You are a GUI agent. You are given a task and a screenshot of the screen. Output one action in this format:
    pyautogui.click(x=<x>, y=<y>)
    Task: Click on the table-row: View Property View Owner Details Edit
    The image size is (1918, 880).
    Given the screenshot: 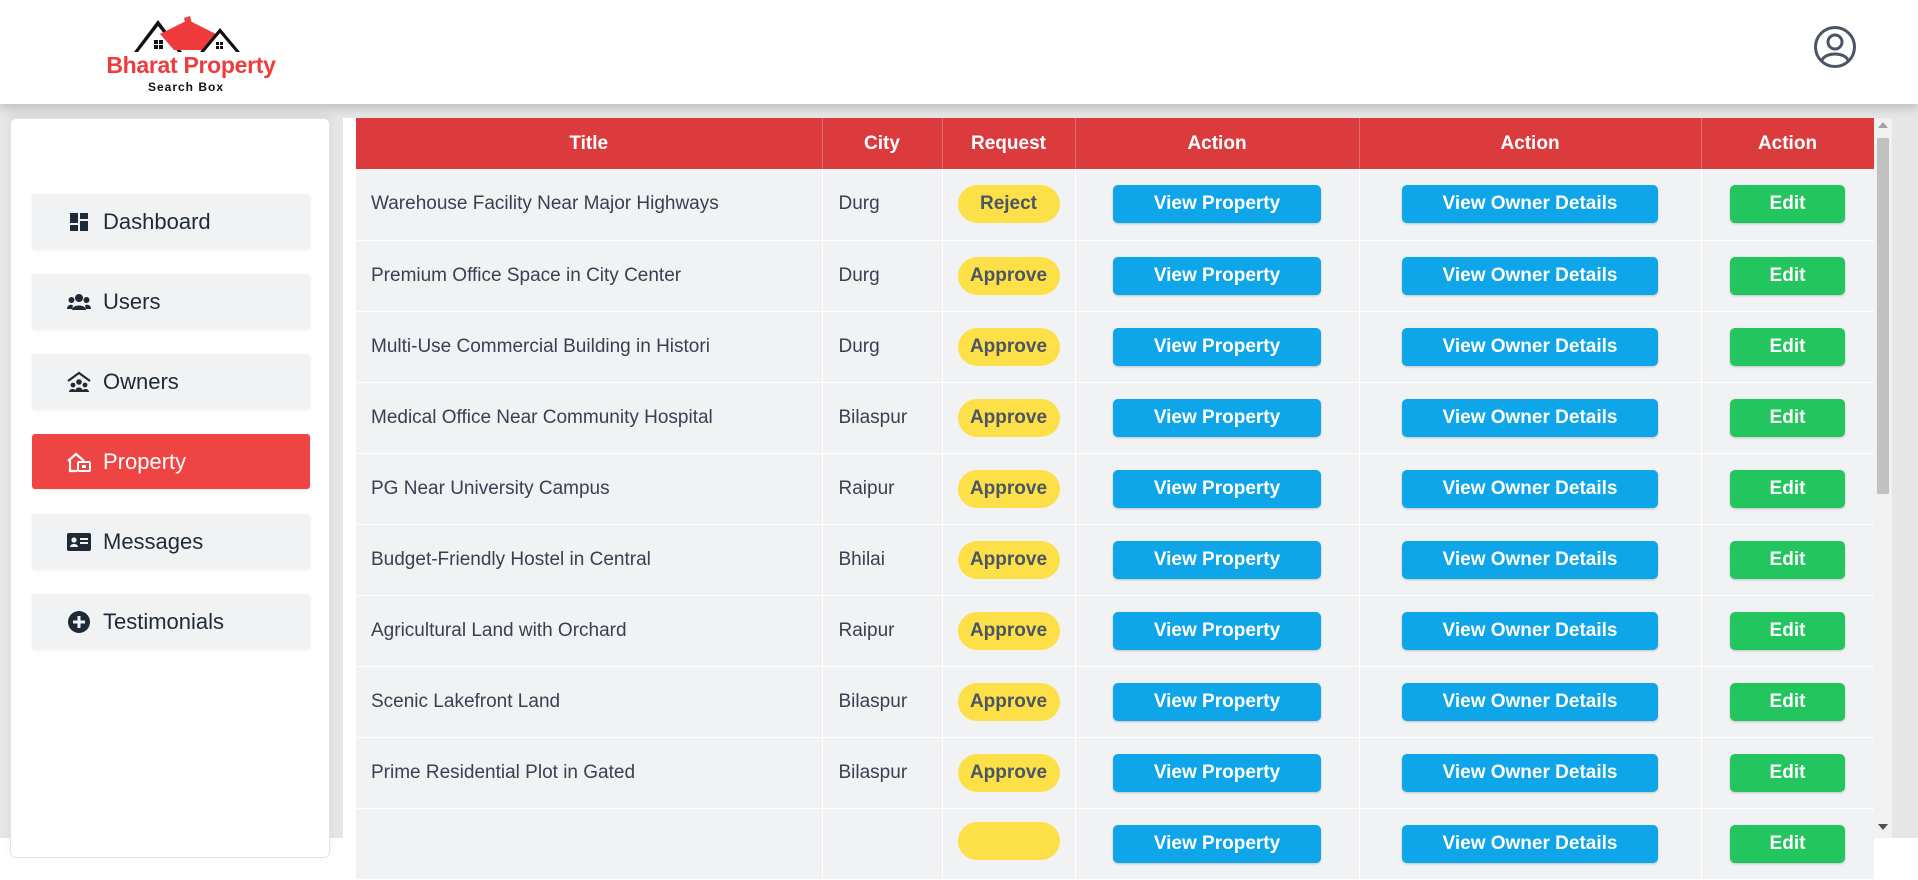 What is the action you would take?
    pyautogui.click(x=1115, y=844)
    